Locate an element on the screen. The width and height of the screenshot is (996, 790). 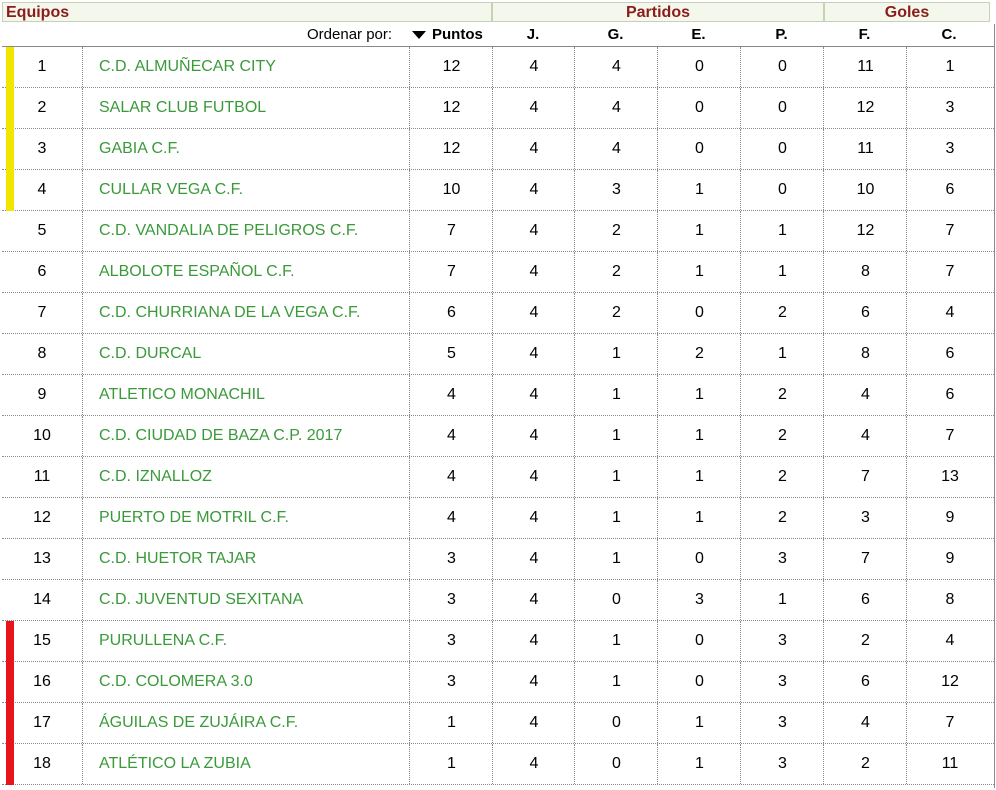
sort-label: Ordenar por: is located at coordinates (350, 34).